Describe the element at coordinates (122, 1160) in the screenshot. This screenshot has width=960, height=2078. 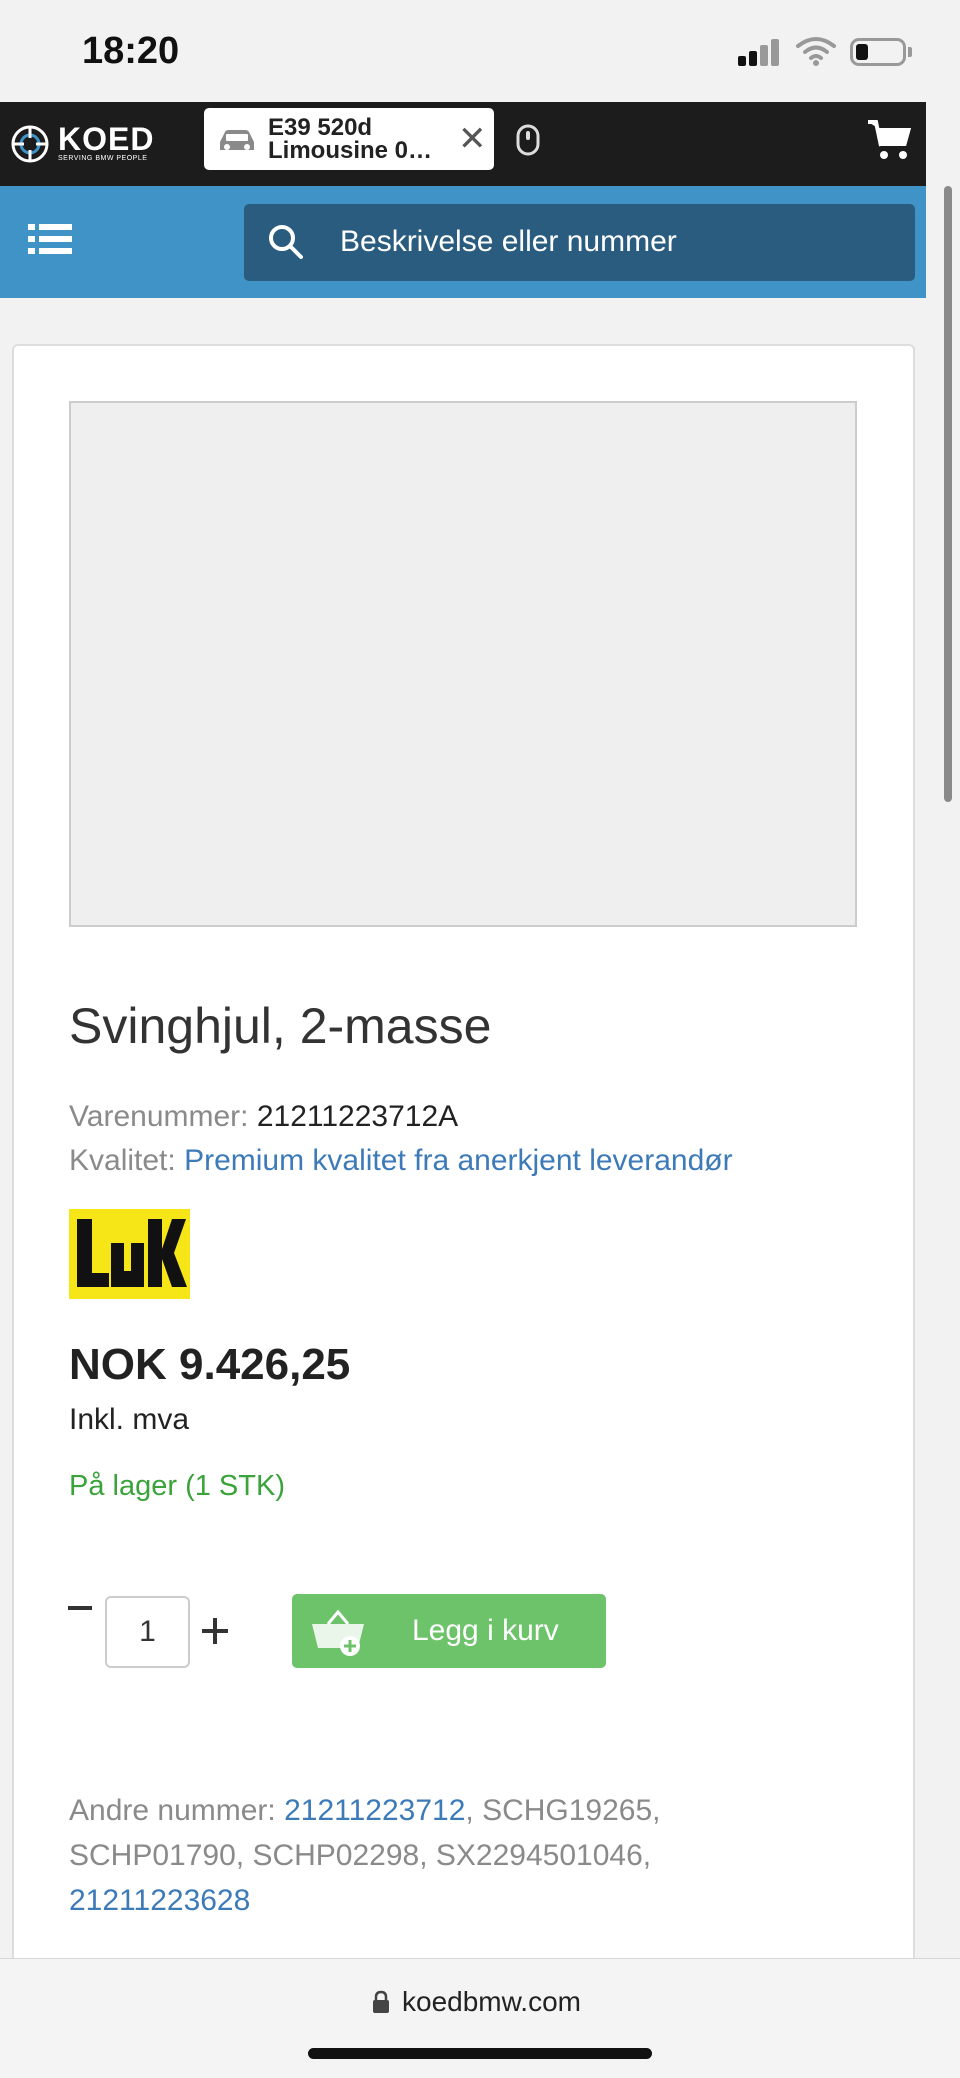
I see `quality-label: Kvalitet:` at that location.